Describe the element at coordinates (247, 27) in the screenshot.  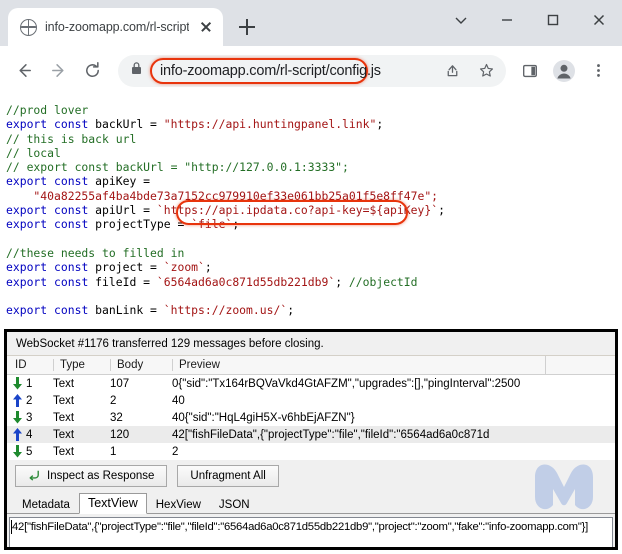
I see `new-tab-button` at that location.